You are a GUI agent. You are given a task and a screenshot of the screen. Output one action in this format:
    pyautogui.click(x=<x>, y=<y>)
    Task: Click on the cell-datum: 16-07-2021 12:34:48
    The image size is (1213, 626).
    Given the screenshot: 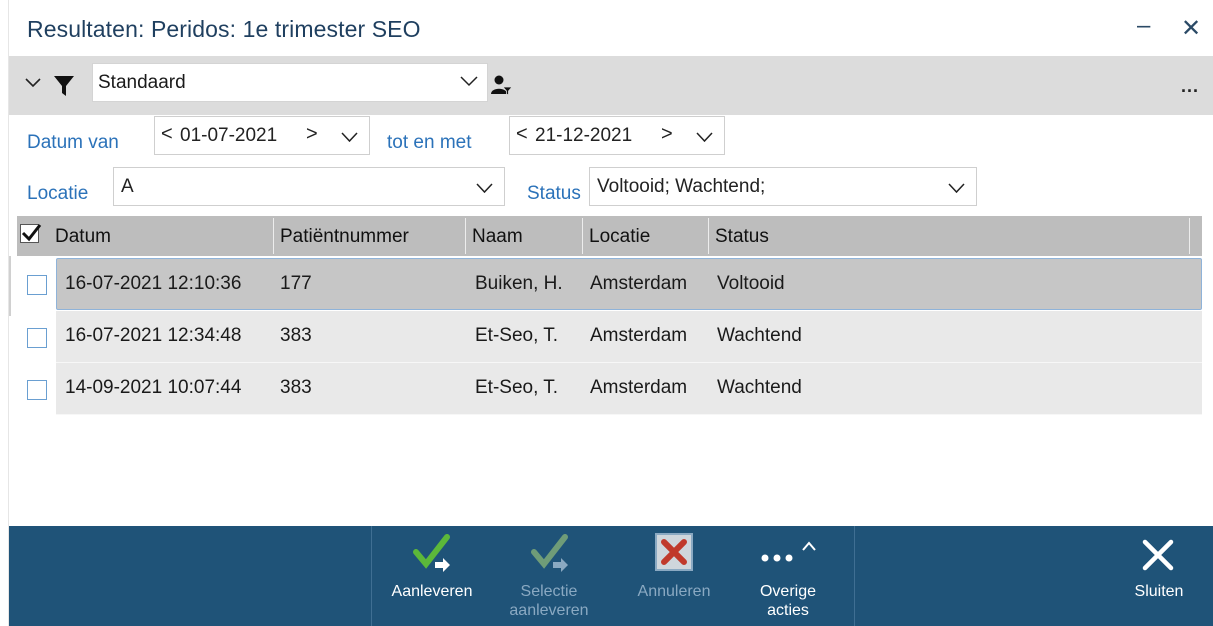 What is the action you would take?
    pyautogui.click(x=153, y=335)
    